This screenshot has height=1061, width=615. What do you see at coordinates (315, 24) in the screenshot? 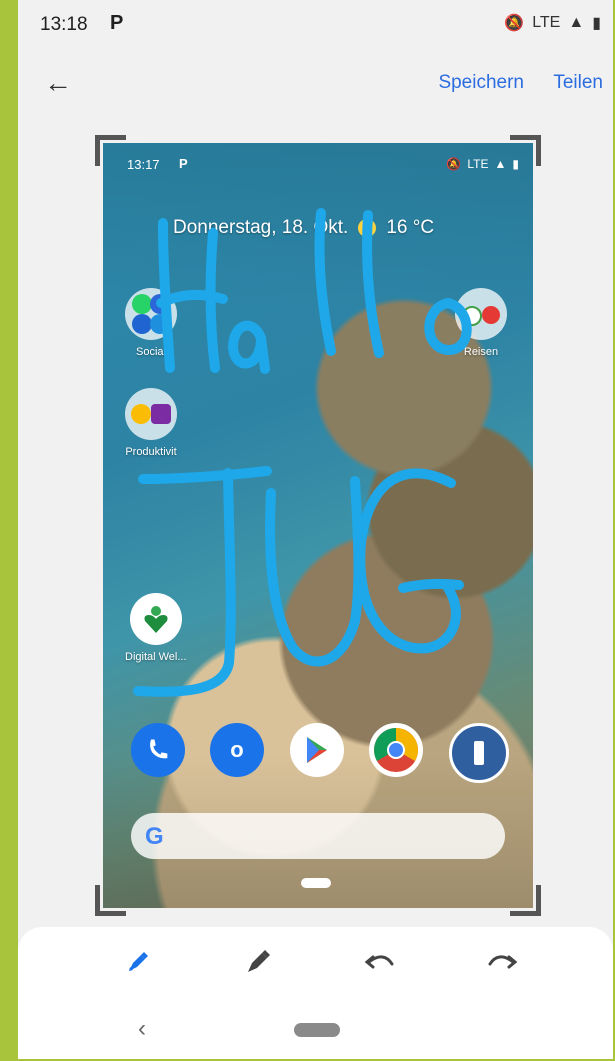
I see `status-bar: 13:18 P 🔕 LTE ▲ ▮` at bounding box center [315, 24].